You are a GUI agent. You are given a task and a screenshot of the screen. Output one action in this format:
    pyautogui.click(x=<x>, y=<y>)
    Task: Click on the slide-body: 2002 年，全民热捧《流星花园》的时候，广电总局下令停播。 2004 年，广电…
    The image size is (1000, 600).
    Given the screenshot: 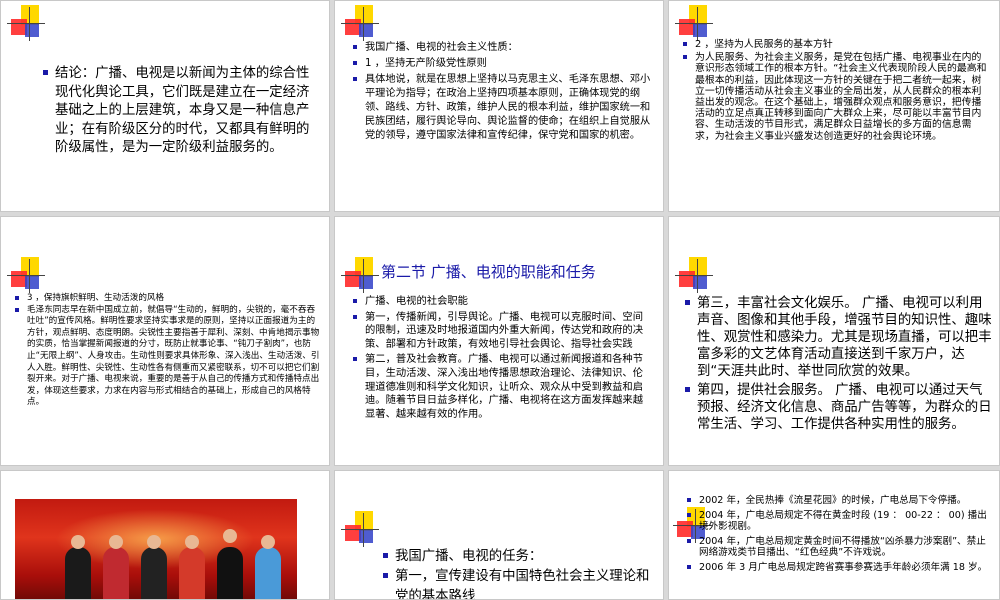 What is the action you would take?
    pyautogui.click(x=840, y=536)
    